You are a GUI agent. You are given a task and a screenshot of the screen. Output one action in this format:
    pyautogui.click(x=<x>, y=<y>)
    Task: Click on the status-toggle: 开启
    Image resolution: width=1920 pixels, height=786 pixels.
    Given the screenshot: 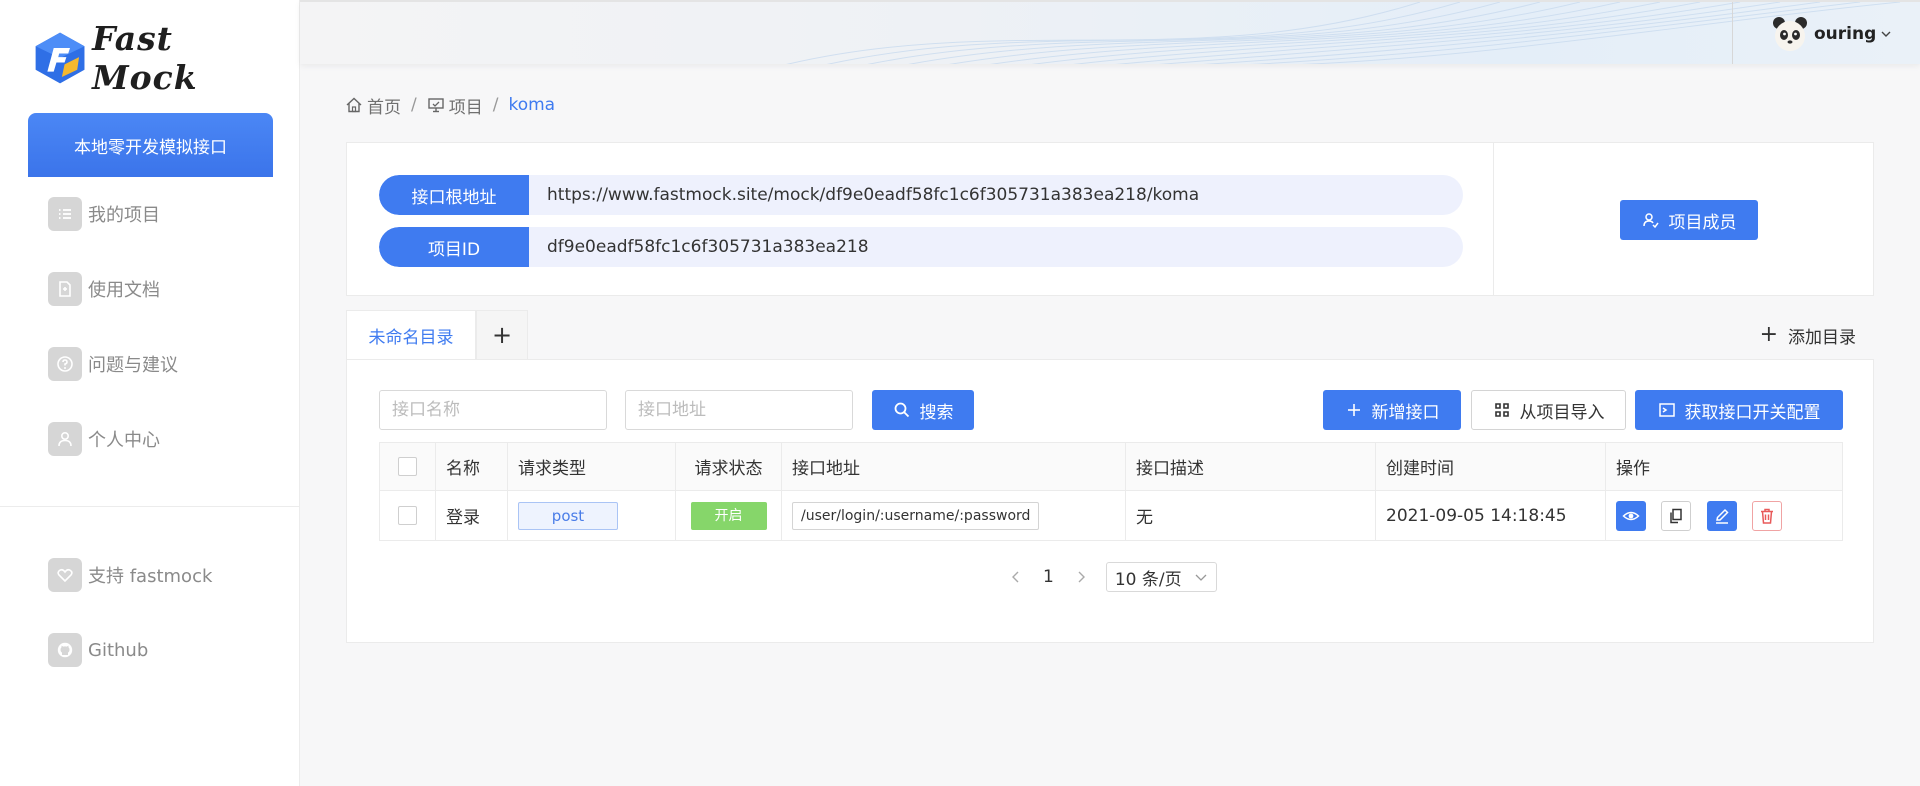 What is the action you would take?
    pyautogui.click(x=728, y=515)
    